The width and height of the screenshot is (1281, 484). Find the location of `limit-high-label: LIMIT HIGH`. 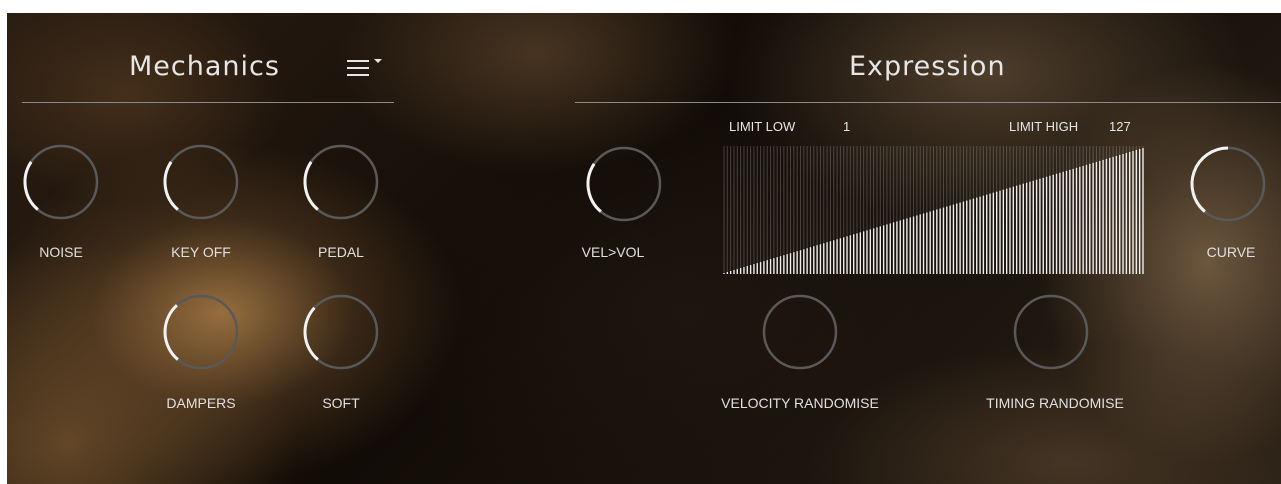

limit-high-label: LIMIT HIGH is located at coordinates (1044, 126).